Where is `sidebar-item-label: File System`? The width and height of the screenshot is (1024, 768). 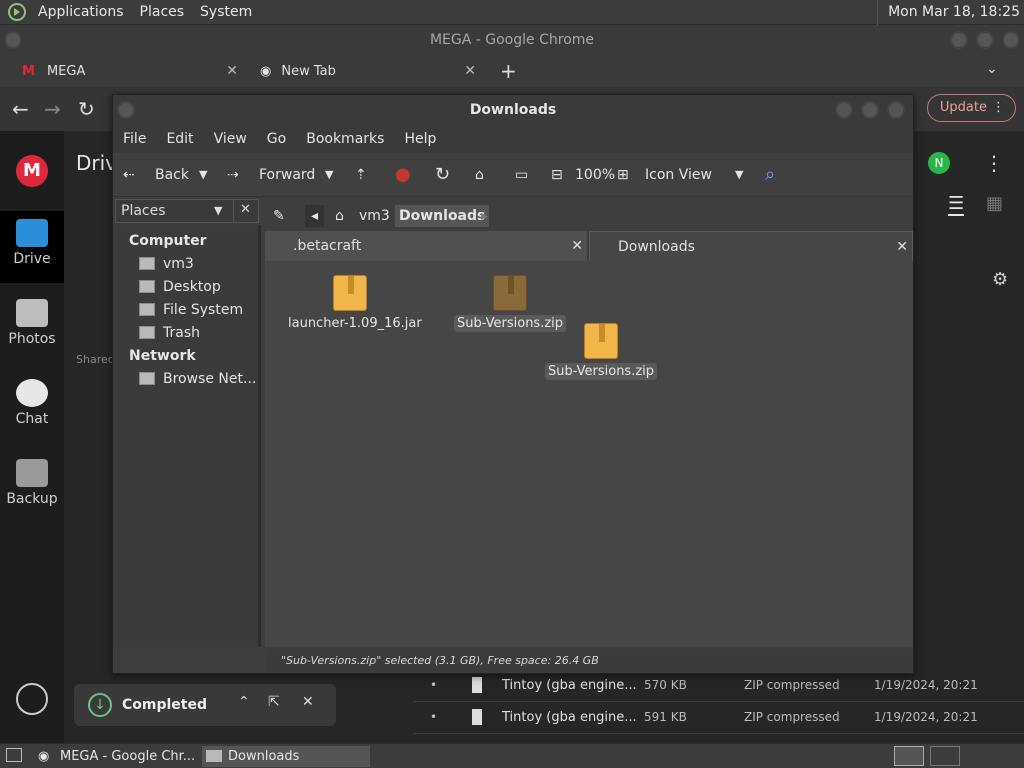
sidebar-item-label: File System is located at coordinates (203, 310).